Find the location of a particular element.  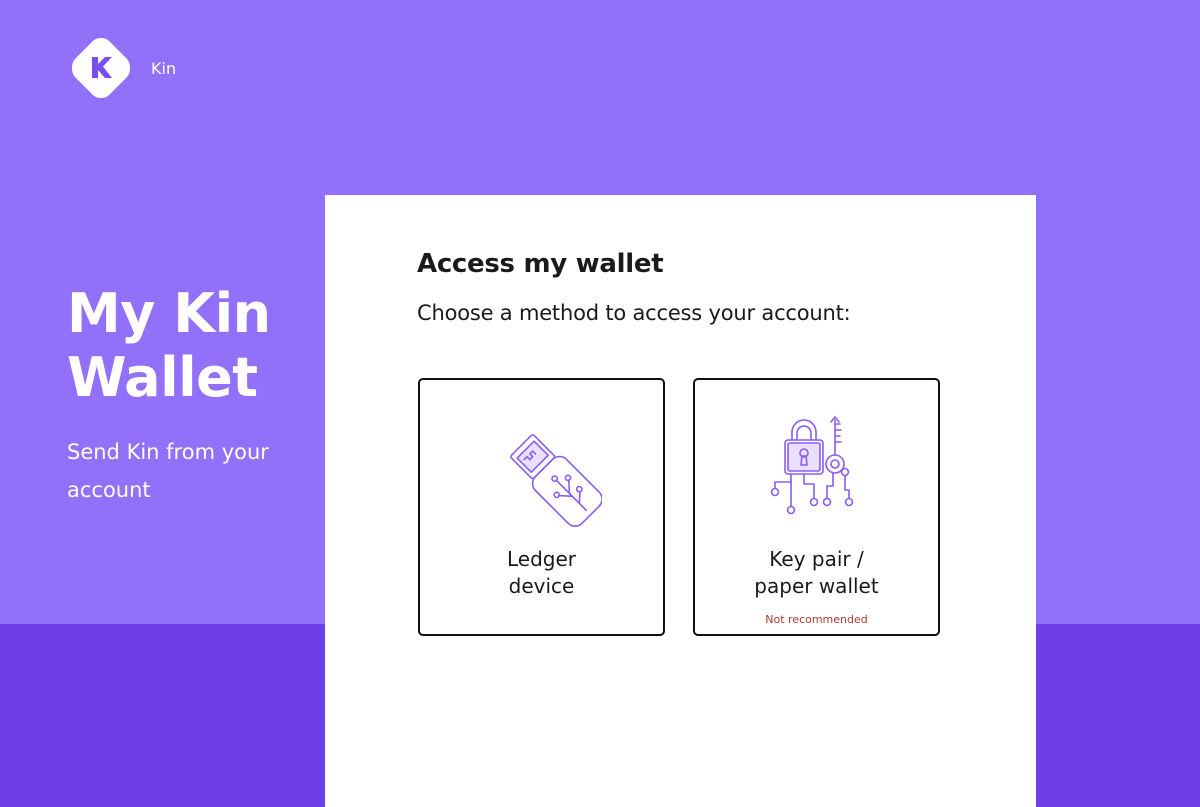

kin-logo-link: Kin is located at coordinates (122, 68).